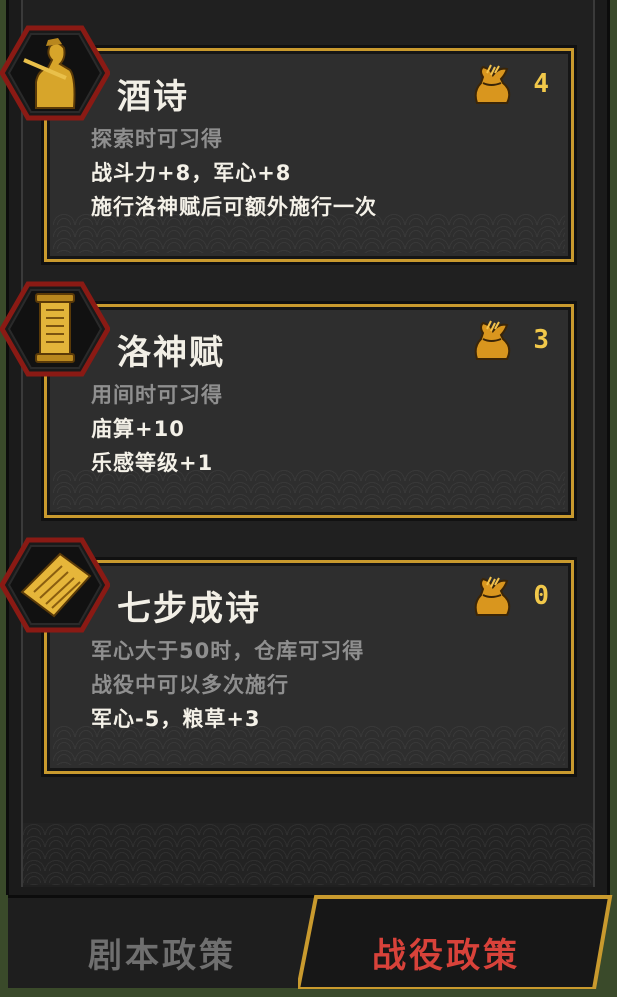  What do you see at coordinates (55, 73) in the screenshot?
I see `warrior-portrait-icon` at bounding box center [55, 73].